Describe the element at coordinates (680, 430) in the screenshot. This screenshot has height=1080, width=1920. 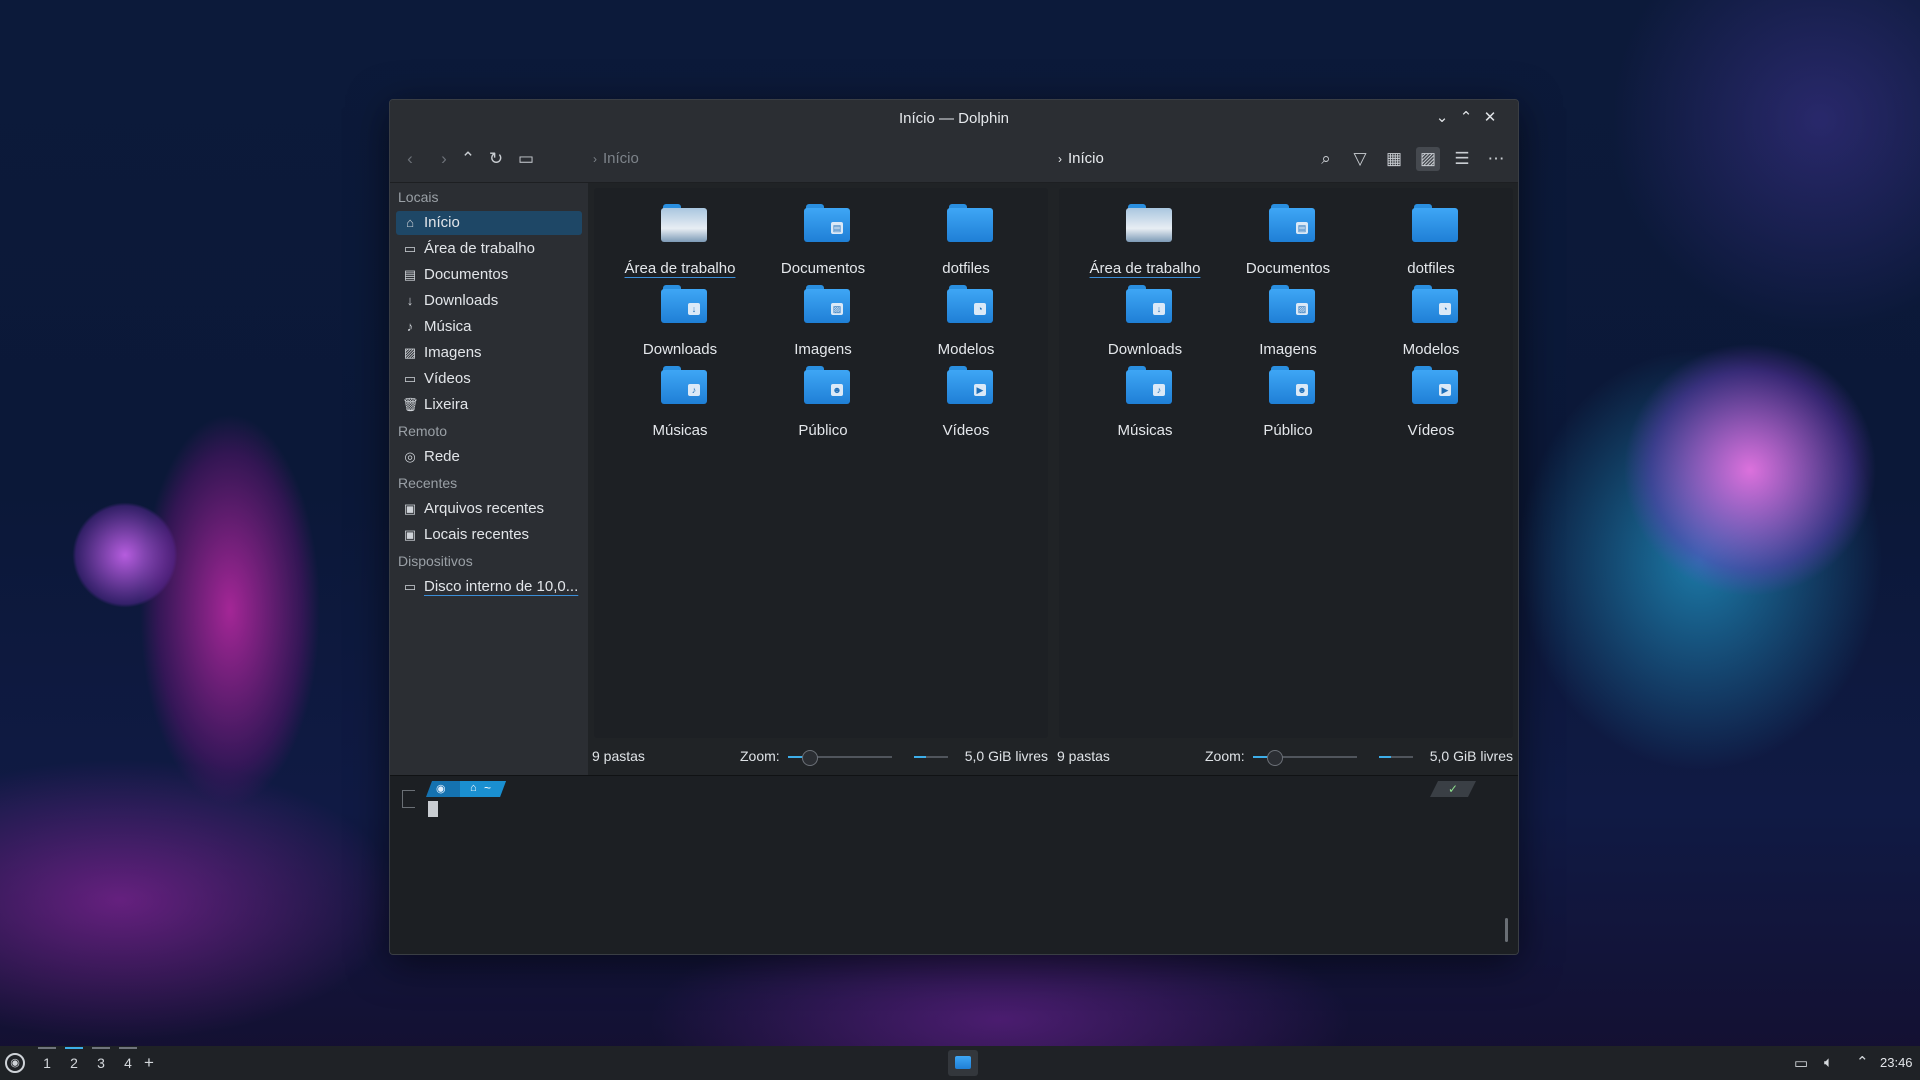
I see `folder-label: Músicas` at that location.